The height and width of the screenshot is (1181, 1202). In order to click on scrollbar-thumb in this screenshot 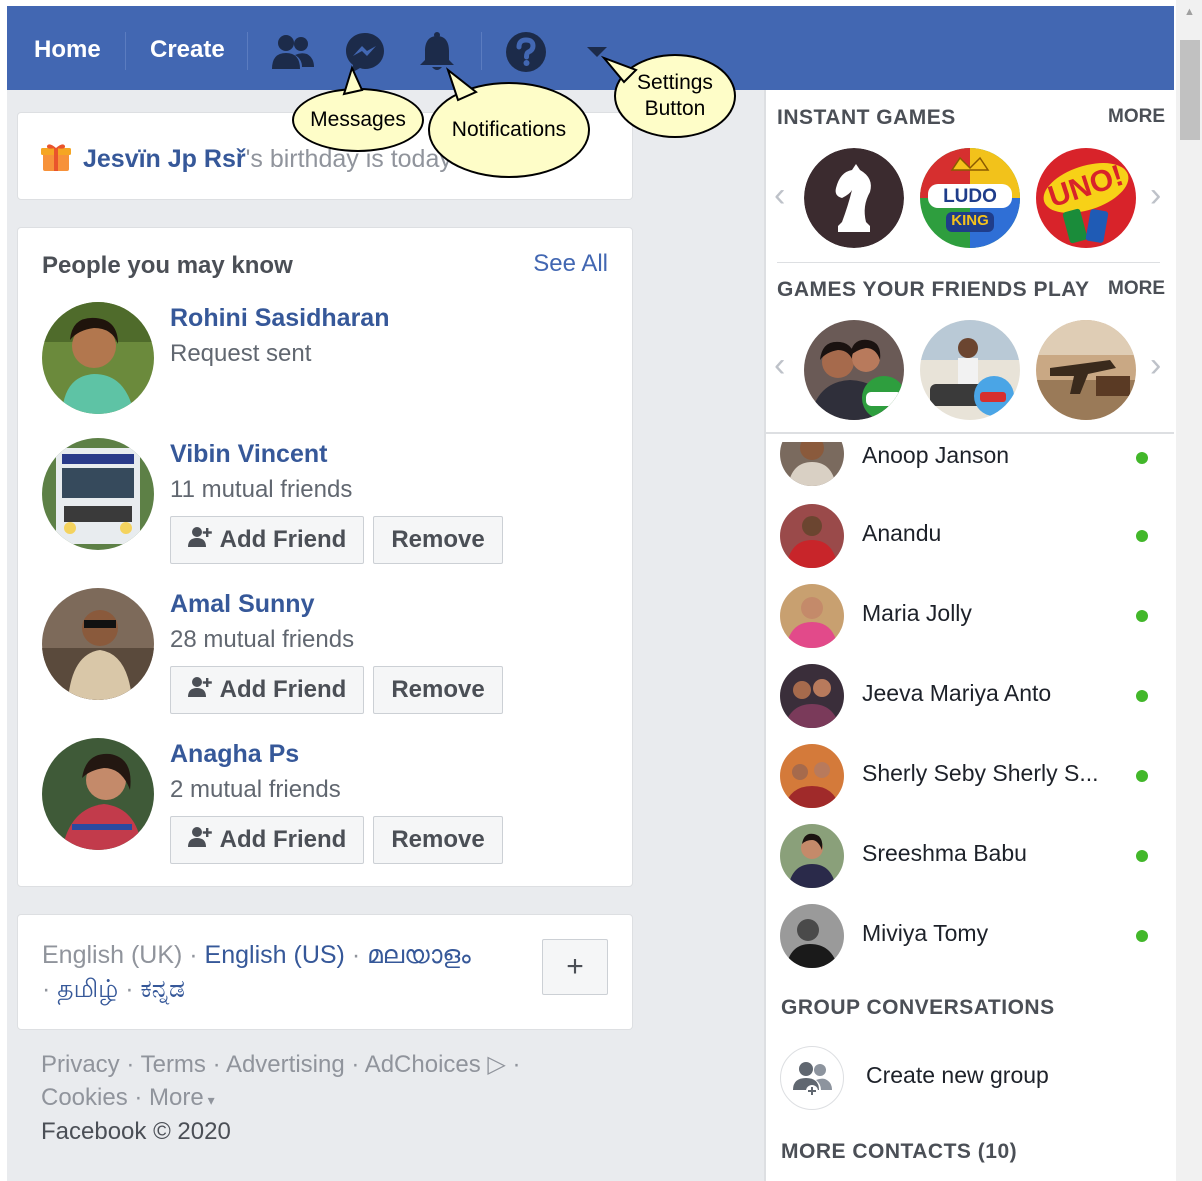, I will do `click(1190, 90)`.